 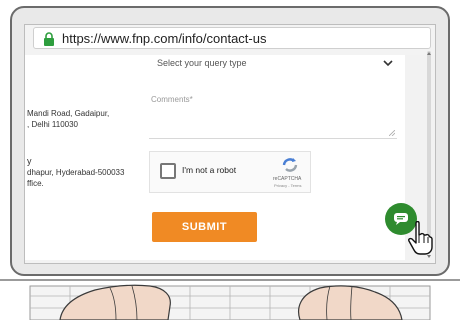 What do you see at coordinates (76, 172) in the screenshot?
I see `address-line: dhapur, Hyderabad-500033` at bounding box center [76, 172].